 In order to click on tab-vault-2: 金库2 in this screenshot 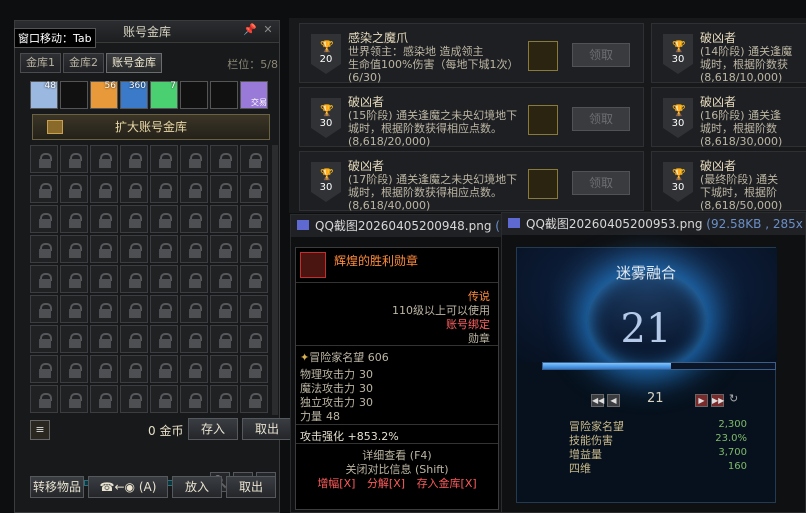, I will do `click(83, 63)`.